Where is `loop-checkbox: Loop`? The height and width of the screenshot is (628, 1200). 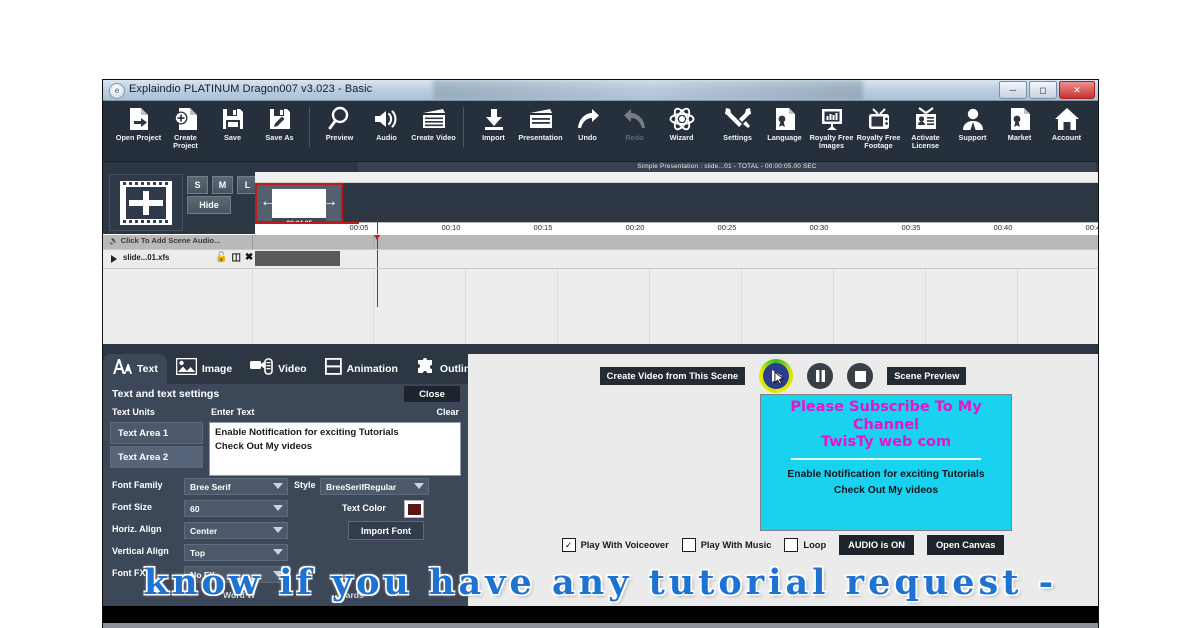
loop-checkbox: Loop is located at coordinates (805, 545).